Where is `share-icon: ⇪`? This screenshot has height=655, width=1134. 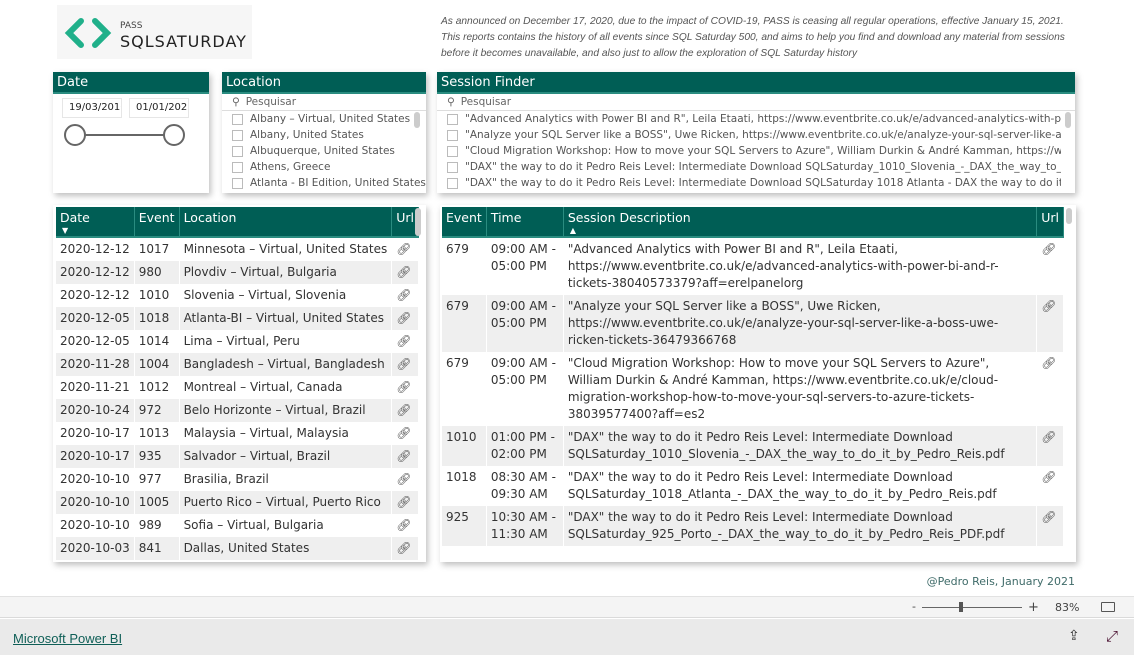
share-icon: ⇪ is located at coordinates (1074, 636).